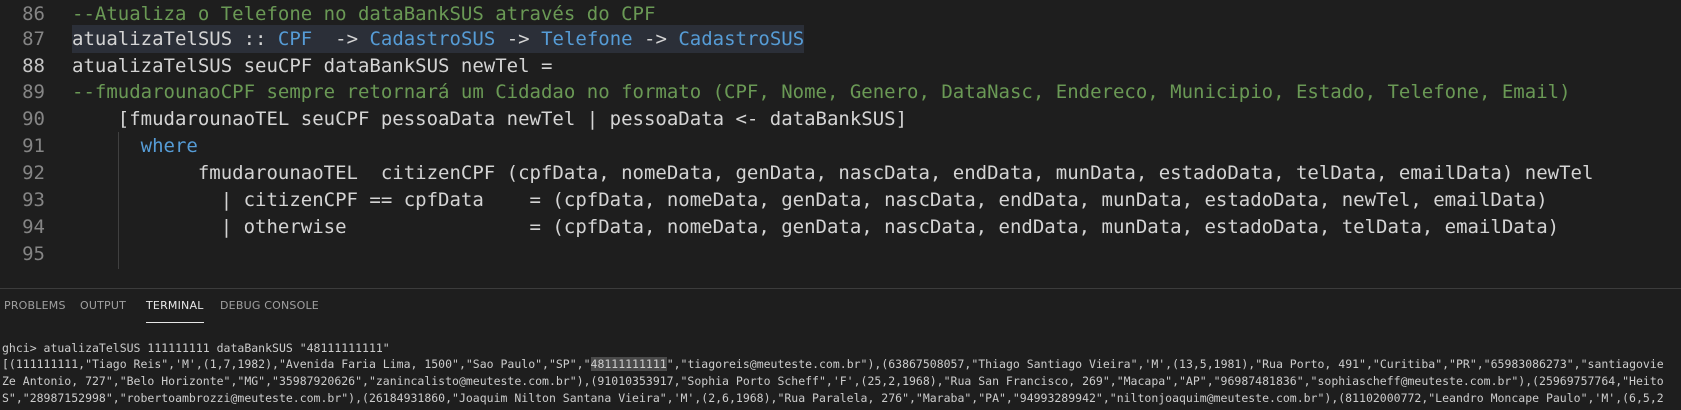 Image resolution: width=1681 pixels, height=410 pixels. What do you see at coordinates (33, 92) in the screenshot?
I see `line-number: 89` at bounding box center [33, 92].